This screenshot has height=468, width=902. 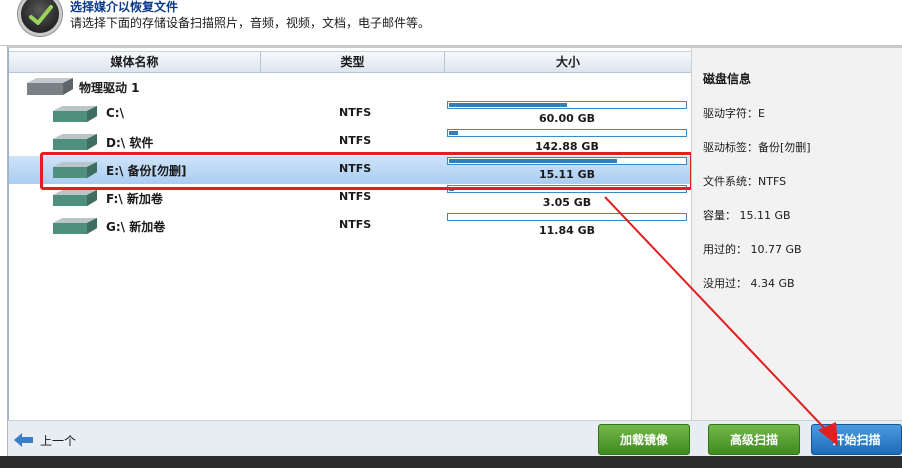 I want to click on drive-row-c: C:\ NTFS 60.00 GB, so click(x=350, y=114).